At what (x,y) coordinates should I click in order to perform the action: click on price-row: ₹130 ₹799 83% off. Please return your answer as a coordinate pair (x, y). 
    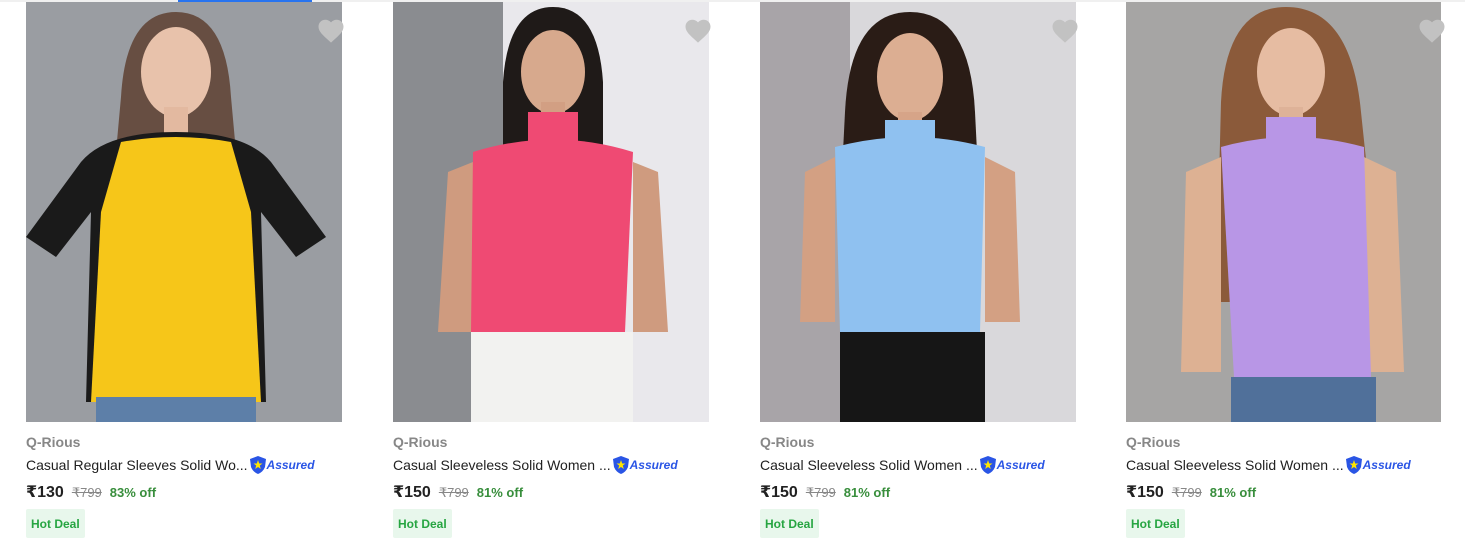
    Looking at the image, I should click on (91, 492).